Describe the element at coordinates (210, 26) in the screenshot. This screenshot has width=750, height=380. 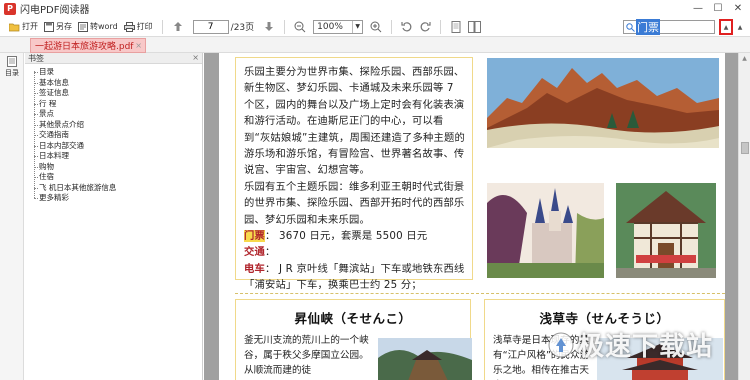
I see `page-number-input` at that location.